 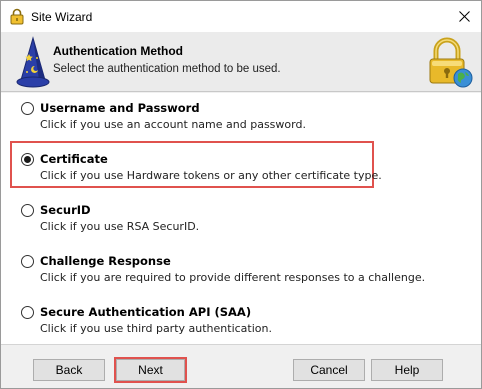 What do you see at coordinates (74, 159) in the screenshot?
I see `option-label: Certificate` at bounding box center [74, 159].